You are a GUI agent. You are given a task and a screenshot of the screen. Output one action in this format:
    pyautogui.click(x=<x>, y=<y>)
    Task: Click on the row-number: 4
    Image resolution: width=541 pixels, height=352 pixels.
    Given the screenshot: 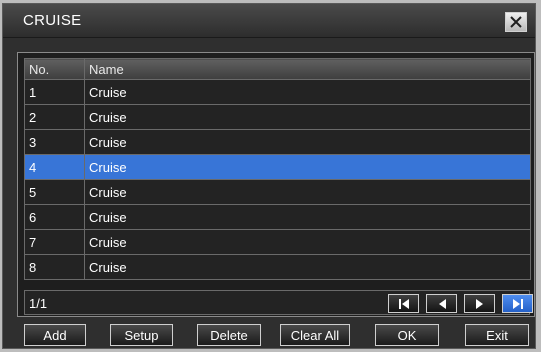 What is the action you would take?
    pyautogui.click(x=54, y=167)
    